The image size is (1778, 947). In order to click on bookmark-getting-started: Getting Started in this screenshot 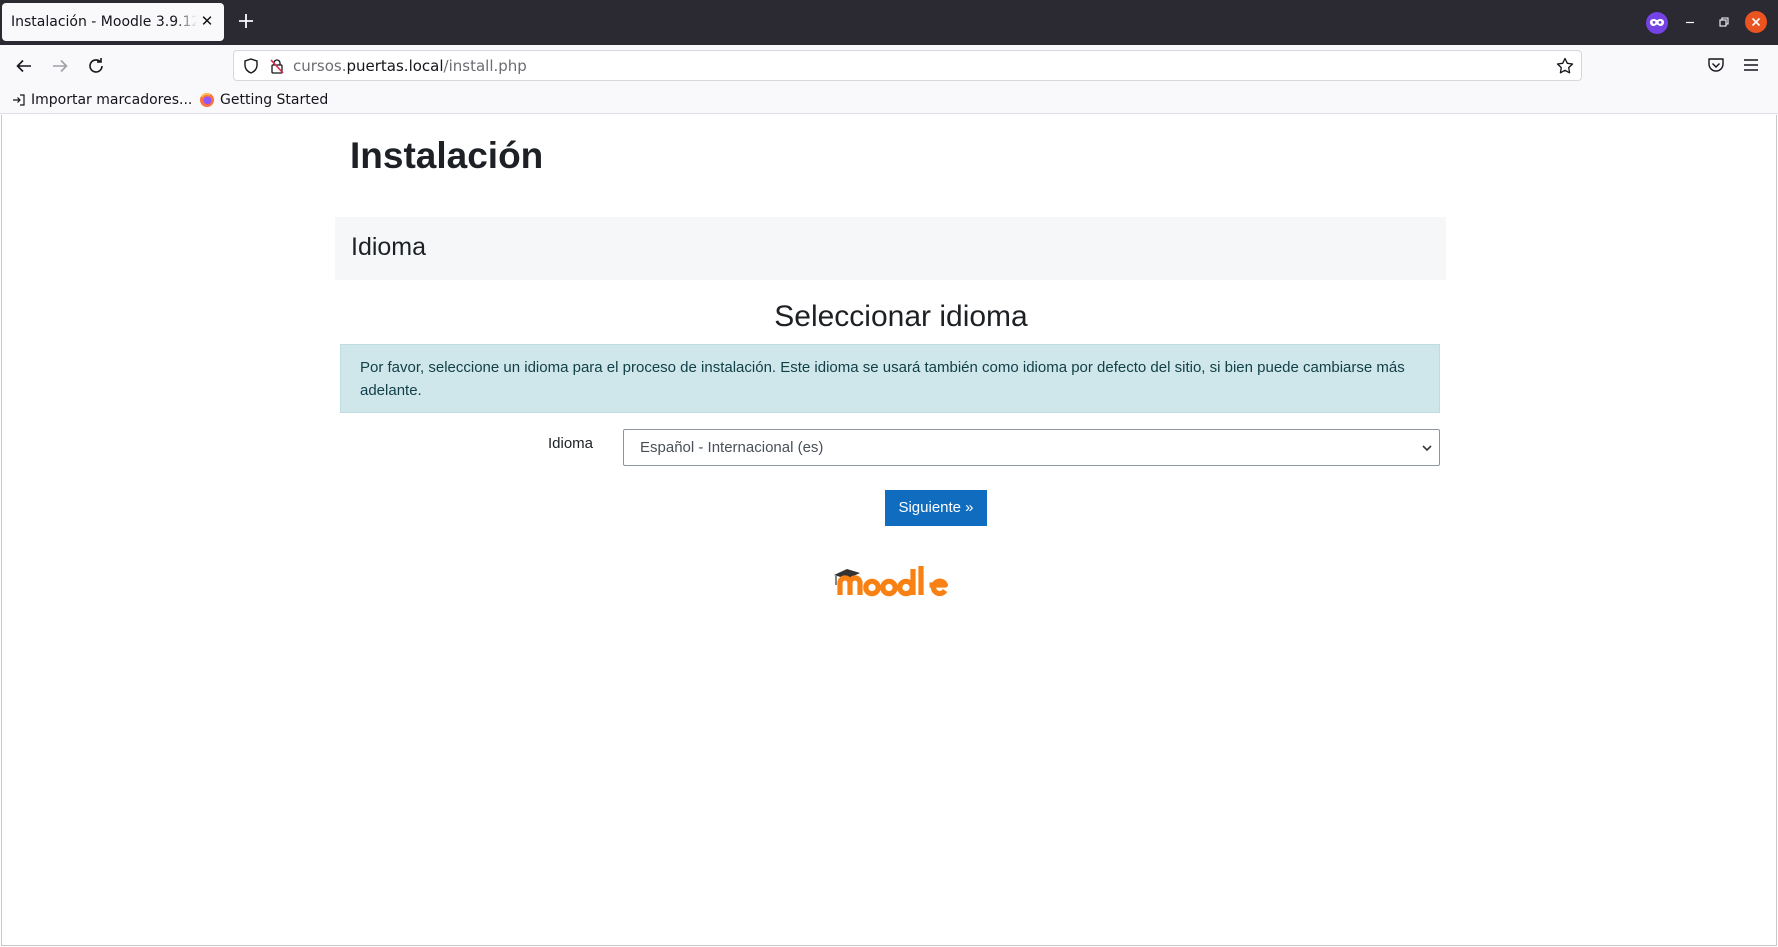, I will do `click(263, 100)`.